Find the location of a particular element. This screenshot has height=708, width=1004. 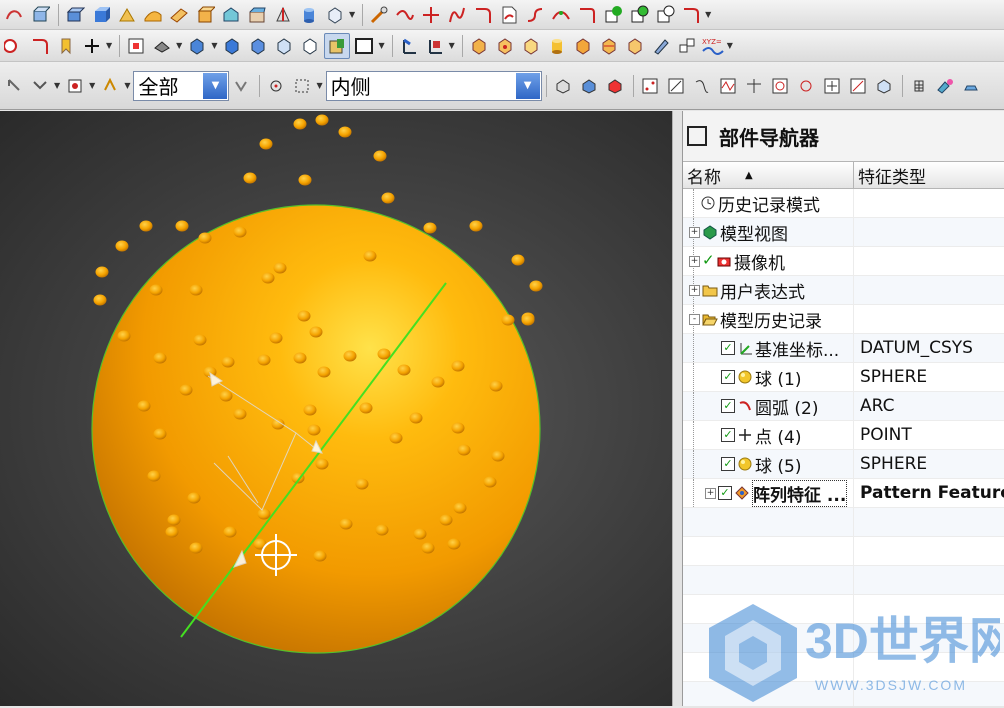

mass-props-icon is located at coordinates (505, 46).